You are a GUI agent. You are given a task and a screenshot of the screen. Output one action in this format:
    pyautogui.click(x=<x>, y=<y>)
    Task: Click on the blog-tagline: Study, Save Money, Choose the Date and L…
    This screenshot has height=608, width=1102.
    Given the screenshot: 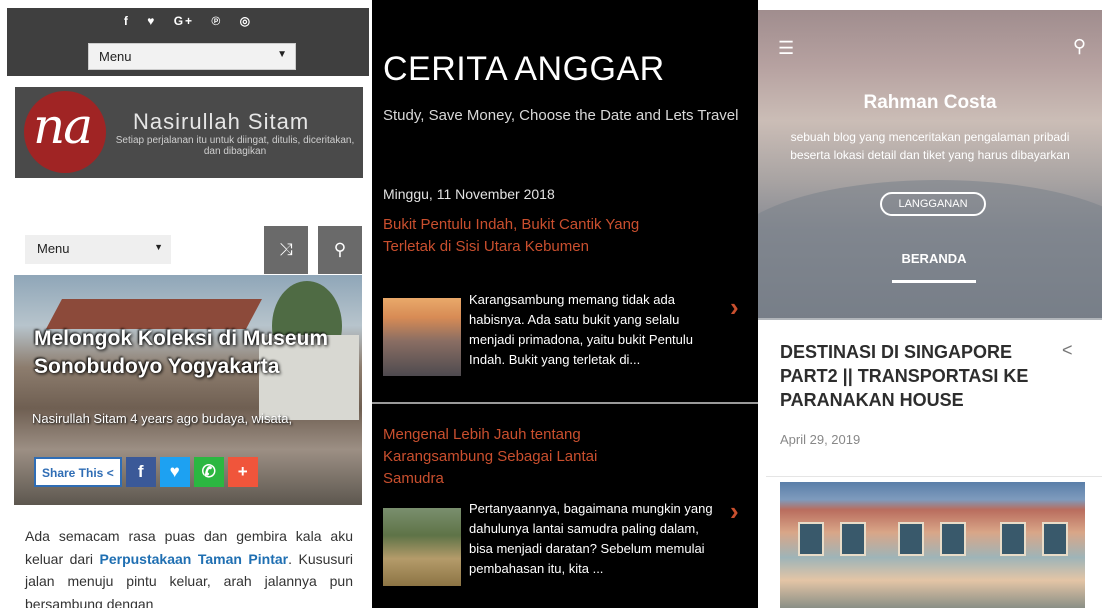 What is the action you would take?
    pyautogui.click(x=561, y=115)
    